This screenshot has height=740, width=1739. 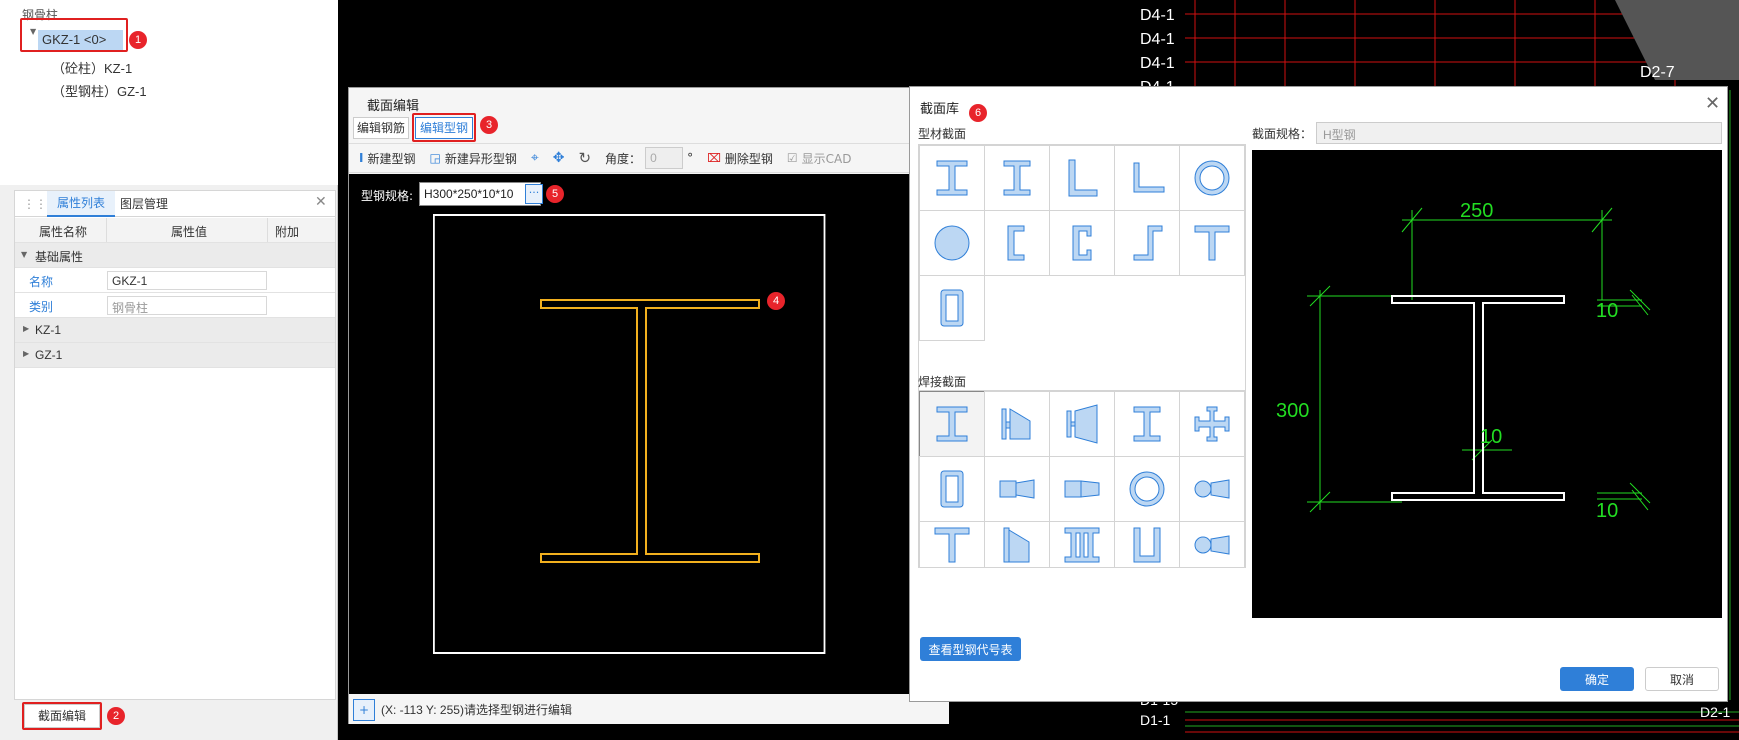 What do you see at coordinates (1147, 544) in the screenshot?
I see `u-section-icon` at bounding box center [1147, 544].